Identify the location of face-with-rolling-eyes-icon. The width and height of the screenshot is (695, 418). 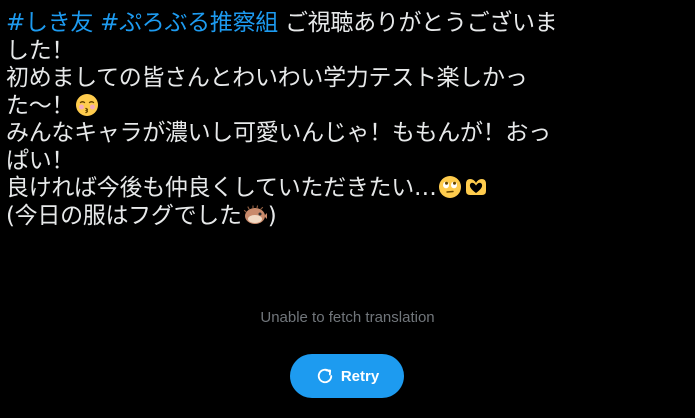
(450, 187).